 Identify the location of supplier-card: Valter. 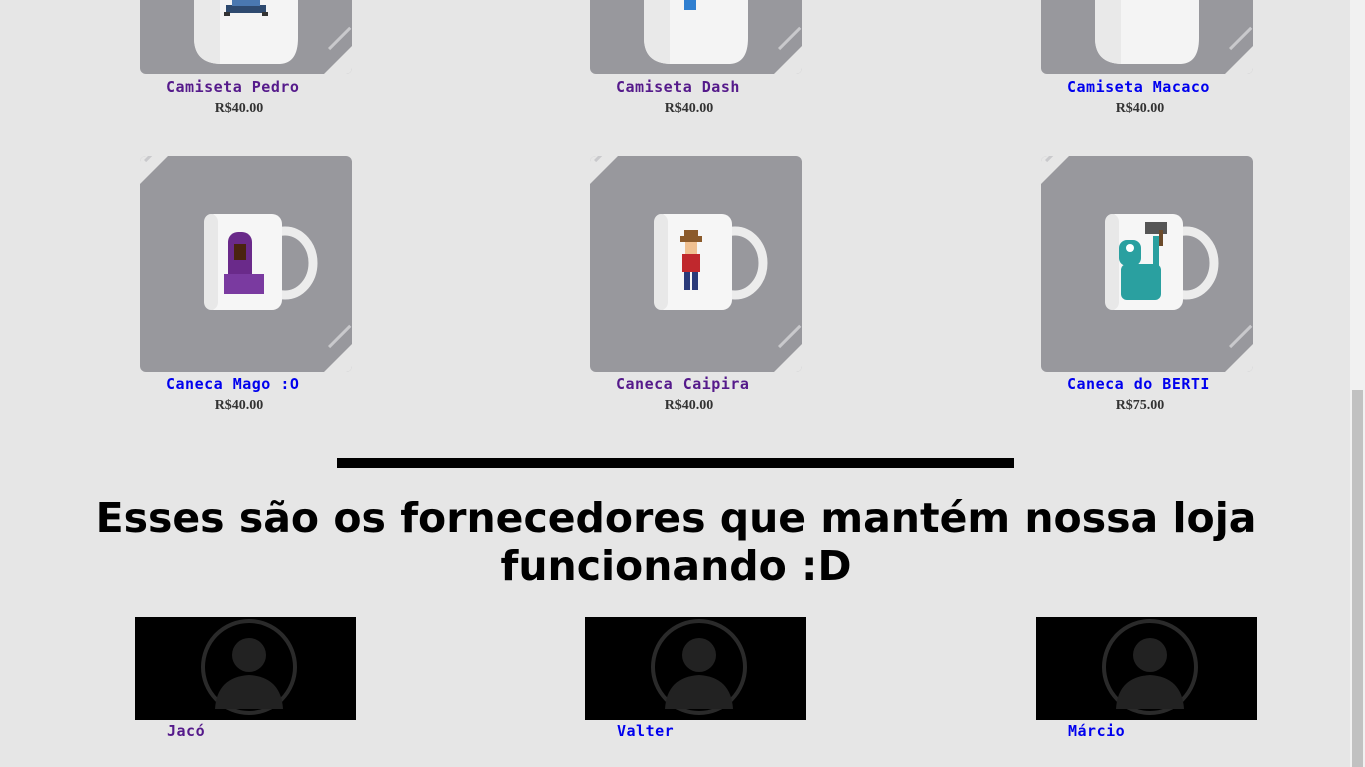
(695, 678).